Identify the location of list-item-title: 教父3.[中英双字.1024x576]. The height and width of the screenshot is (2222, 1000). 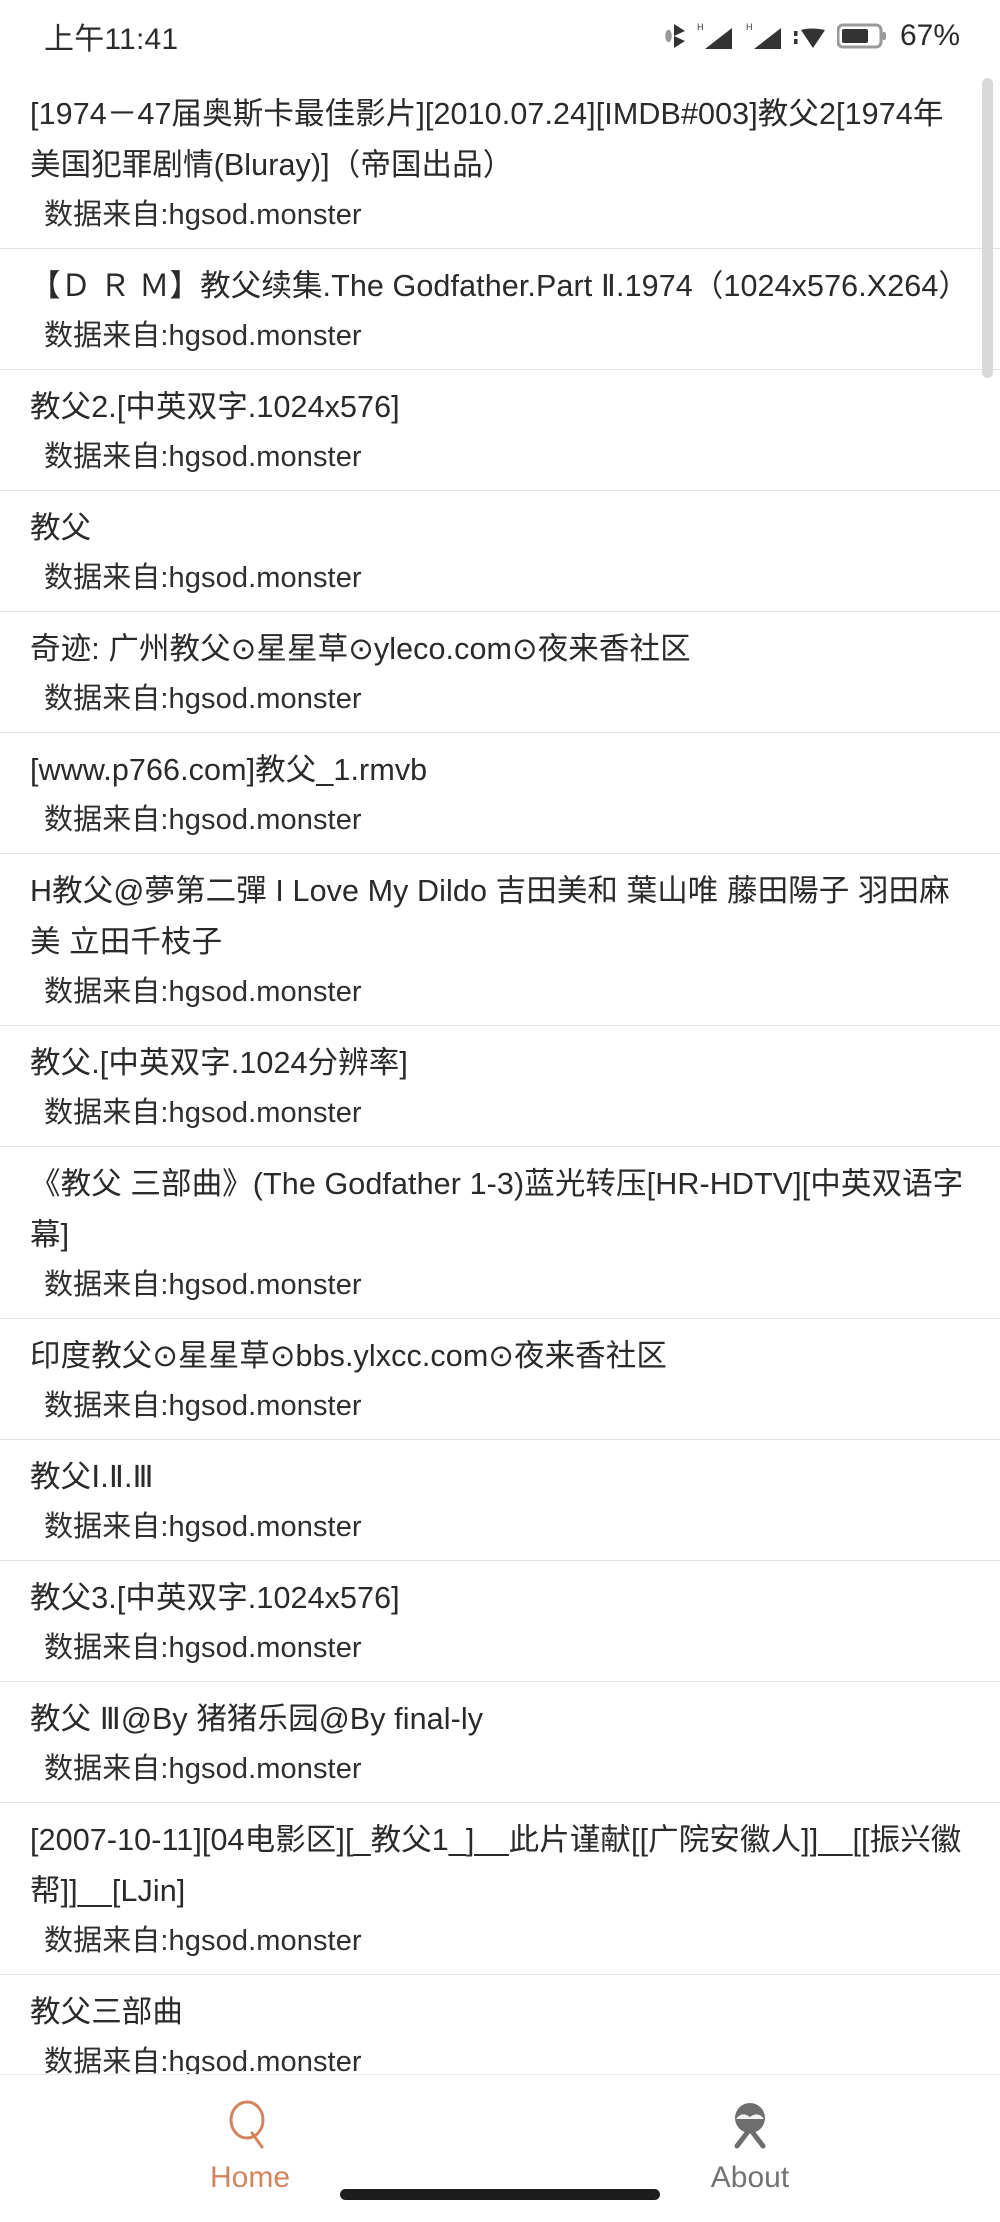
(215, 1598).